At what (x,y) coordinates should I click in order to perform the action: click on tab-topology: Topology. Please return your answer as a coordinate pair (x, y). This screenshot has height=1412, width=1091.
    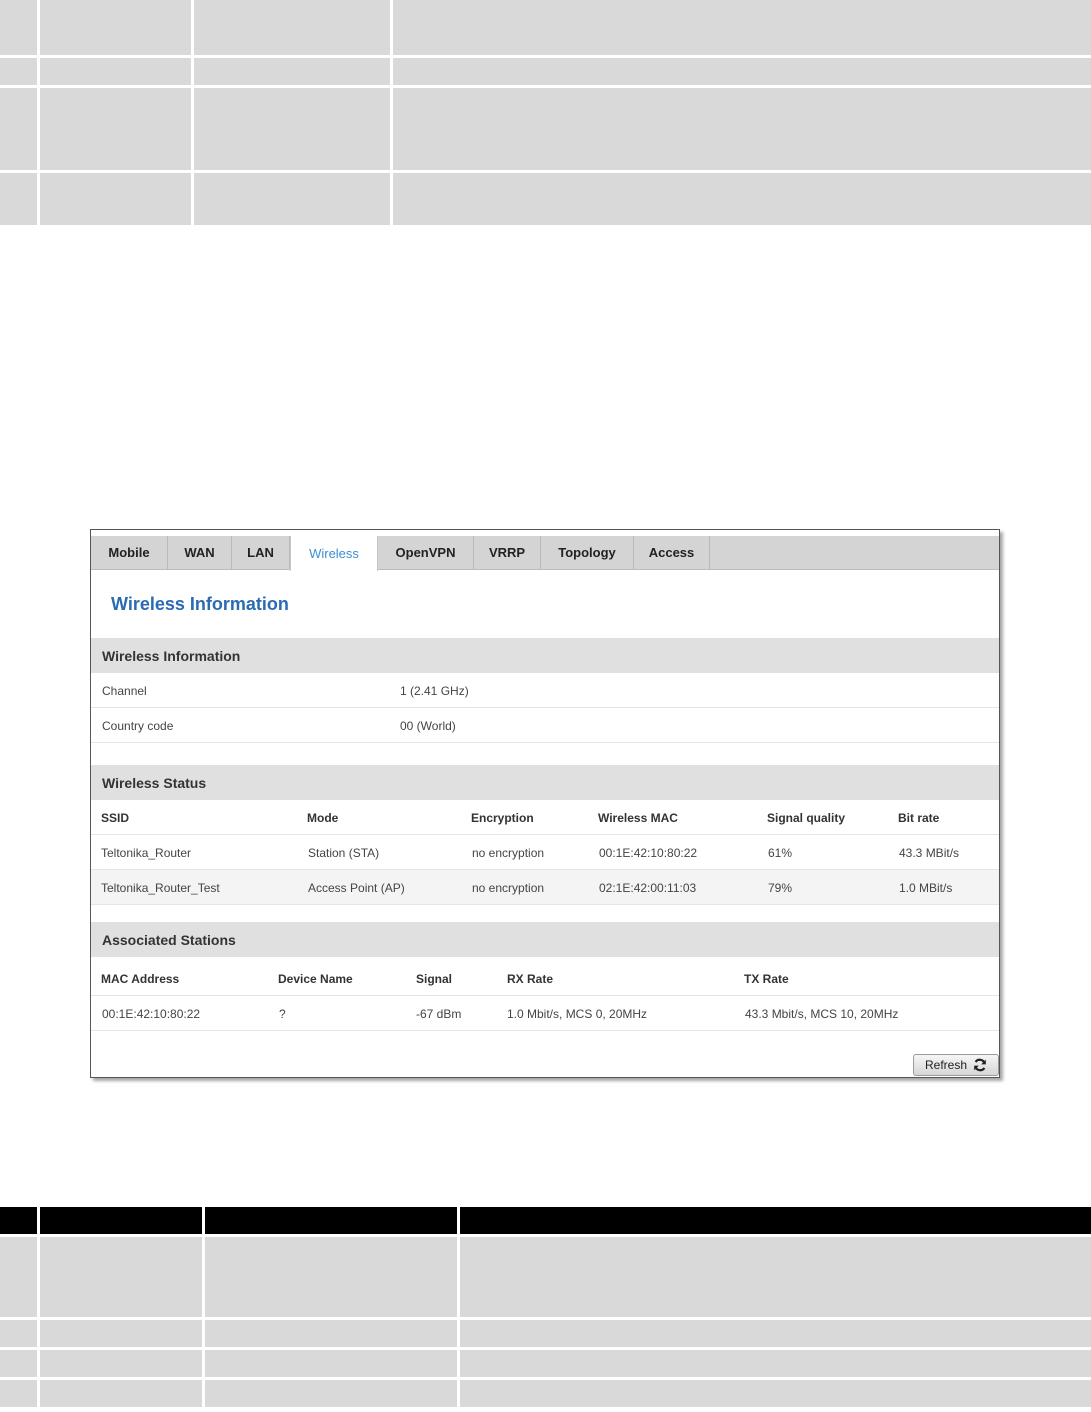
    Looking at the image, I should click on (587, 552).